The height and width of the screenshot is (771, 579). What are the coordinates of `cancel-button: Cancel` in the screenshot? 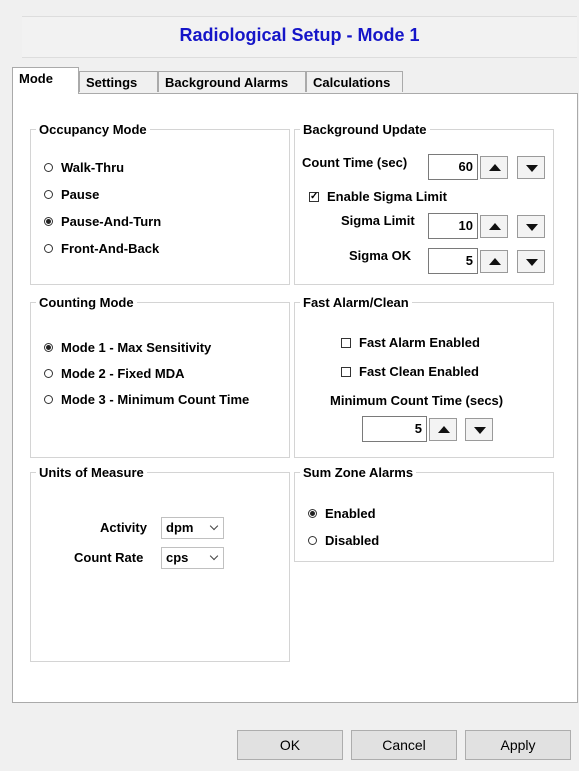 It's located at (404, 745).